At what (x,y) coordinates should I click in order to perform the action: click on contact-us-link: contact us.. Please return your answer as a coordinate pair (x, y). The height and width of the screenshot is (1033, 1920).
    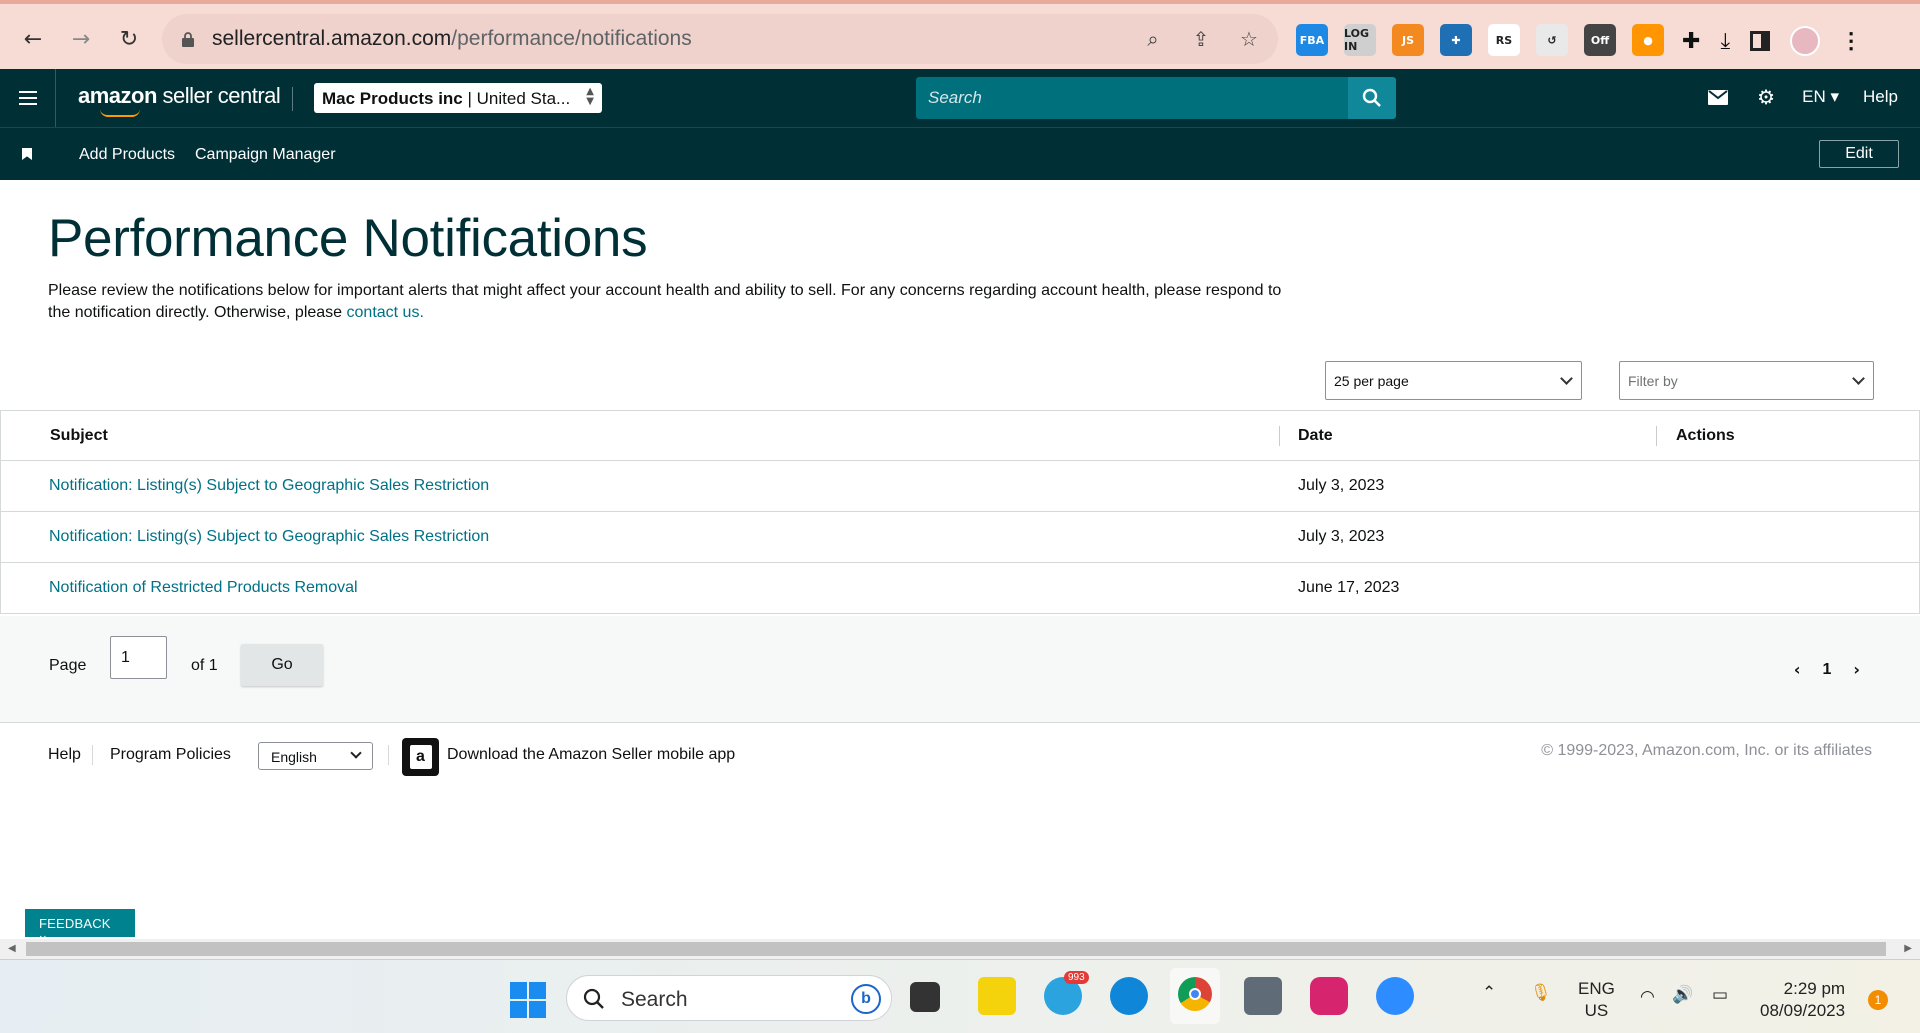
    Looking at the image, I should click on (385, 312).